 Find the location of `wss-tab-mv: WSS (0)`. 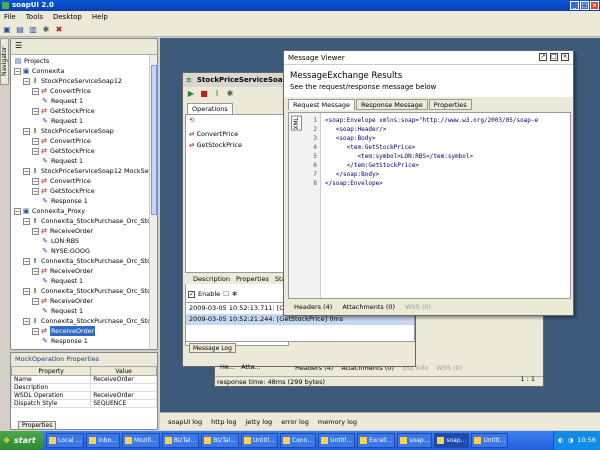

wss-tab-mv: WSS (0) is located at coordinates (418, 307).